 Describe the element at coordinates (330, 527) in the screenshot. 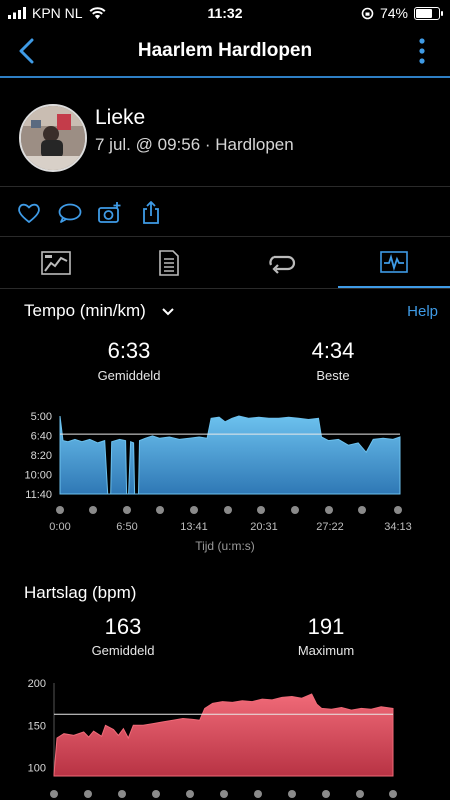

I see `x-tick-label: 27:22` at that location.